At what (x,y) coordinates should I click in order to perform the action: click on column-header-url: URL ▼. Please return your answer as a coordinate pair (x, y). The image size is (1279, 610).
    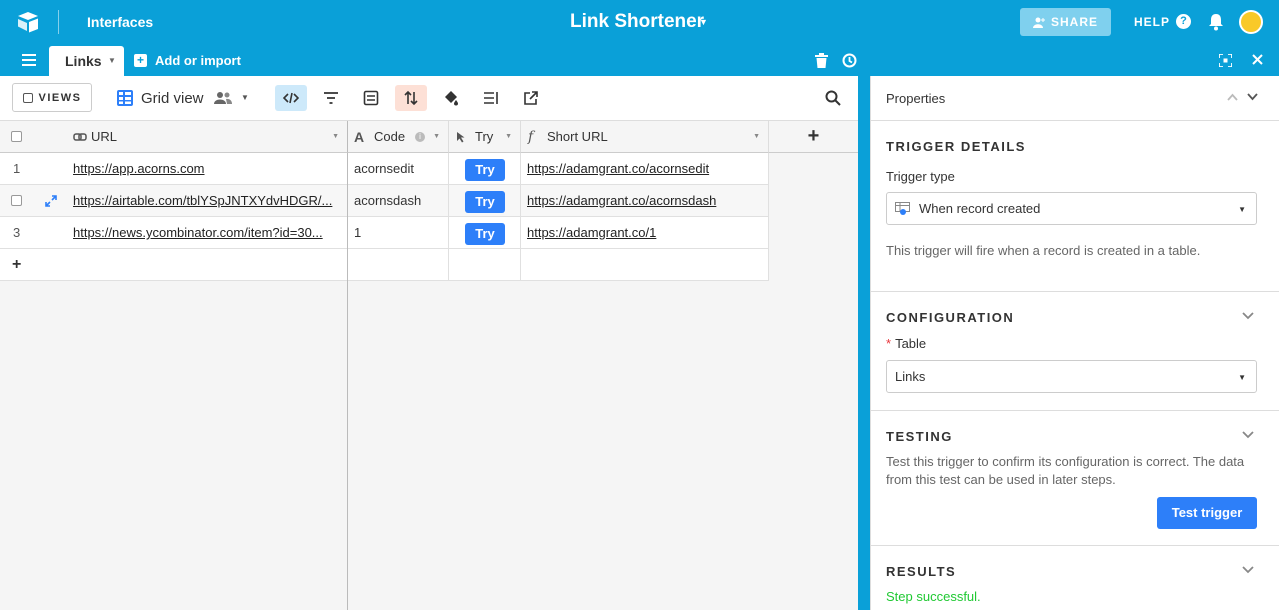
    Looking at the image, I should click on (205, 137).